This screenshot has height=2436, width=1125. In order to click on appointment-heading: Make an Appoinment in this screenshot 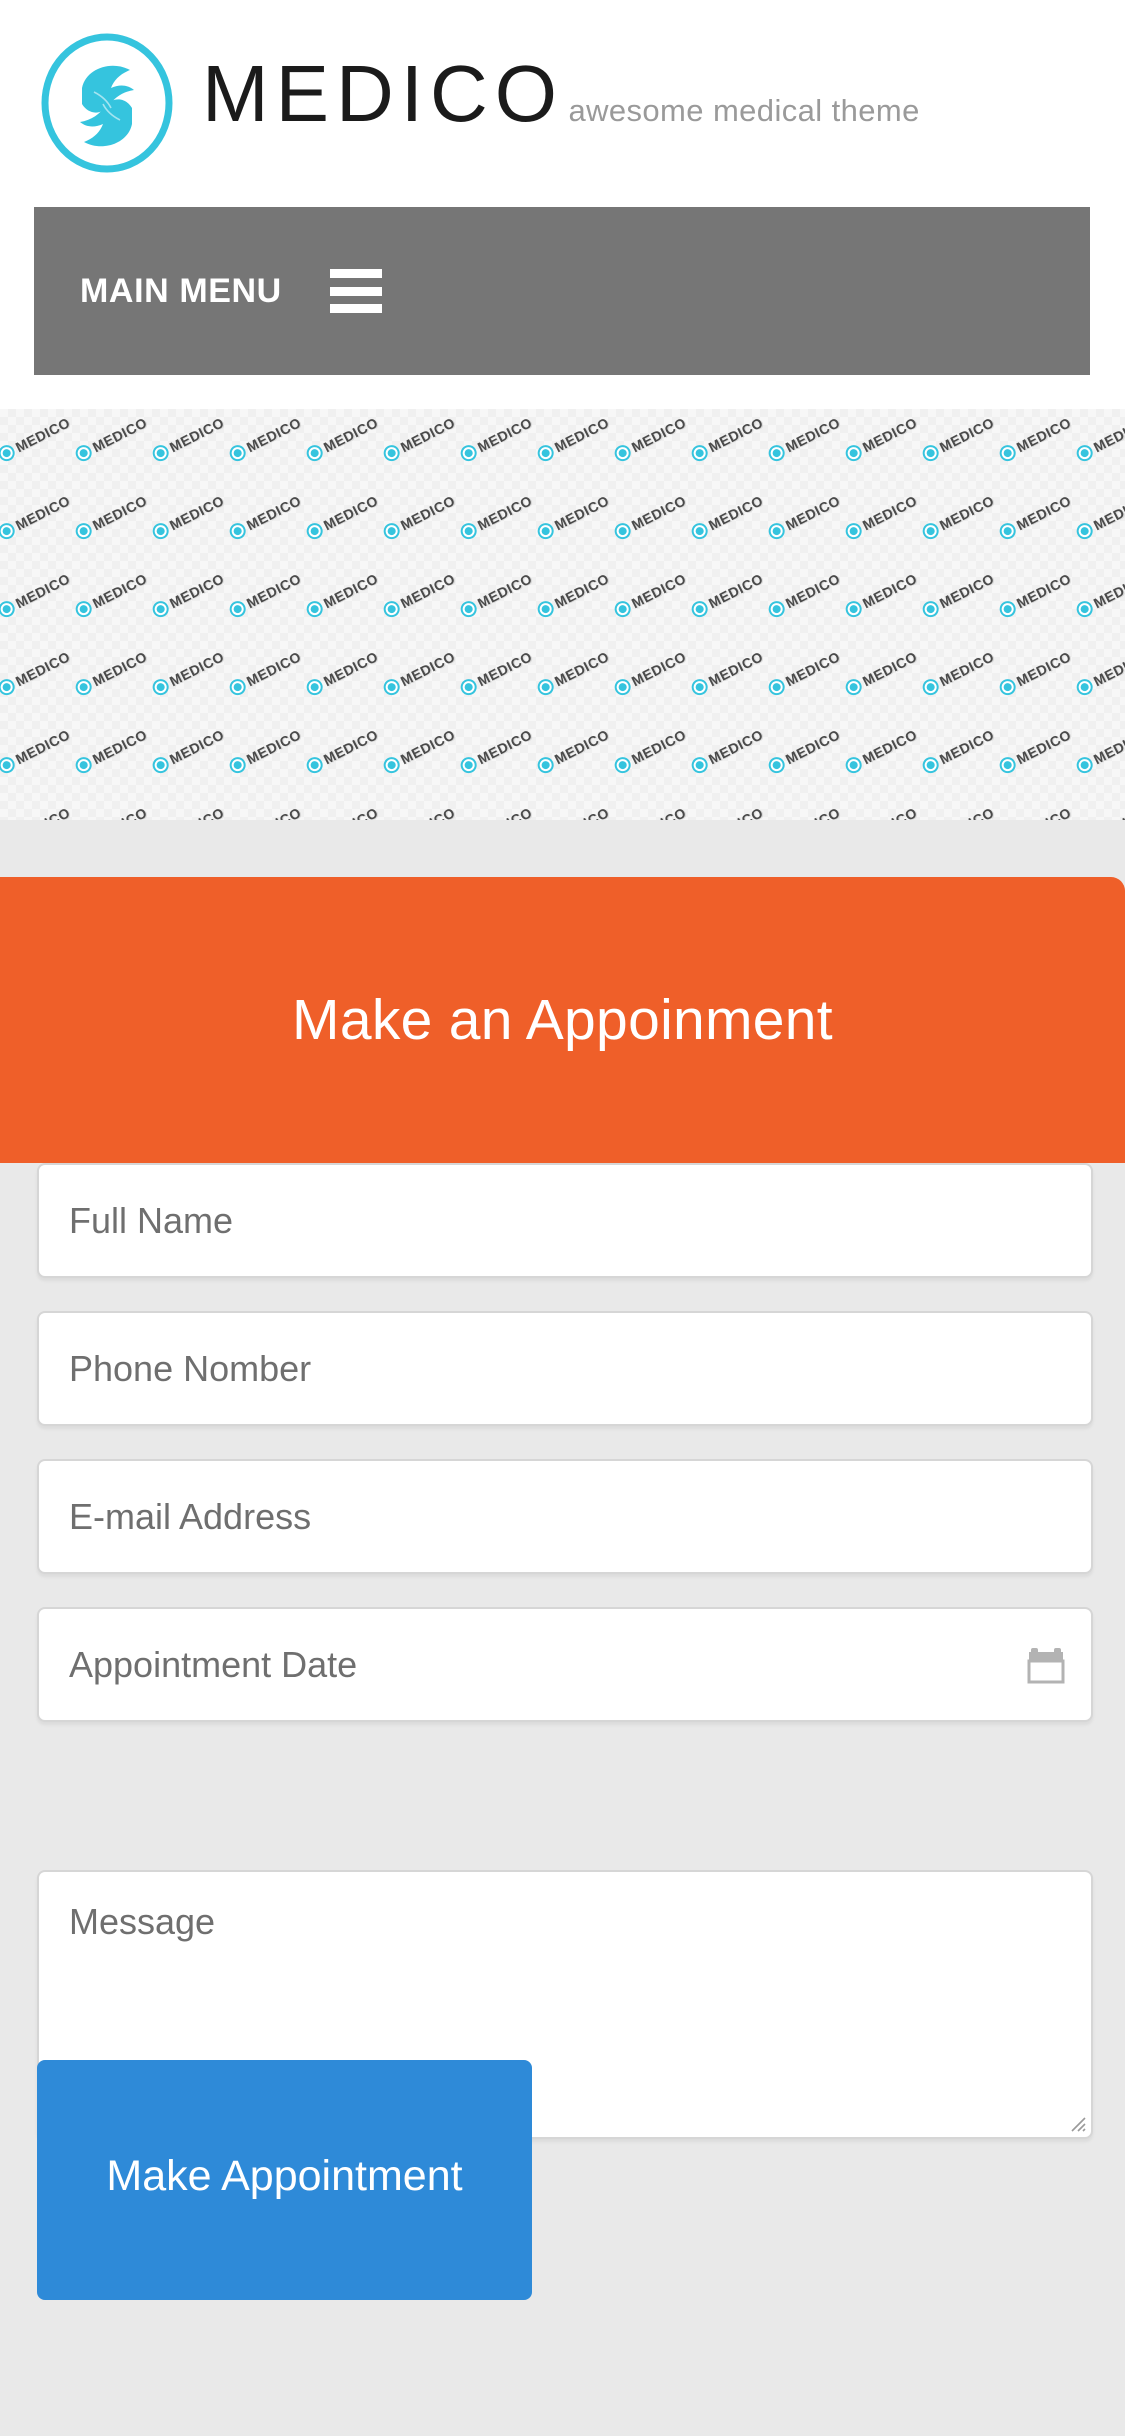, I will do `click(562, 1020)`.